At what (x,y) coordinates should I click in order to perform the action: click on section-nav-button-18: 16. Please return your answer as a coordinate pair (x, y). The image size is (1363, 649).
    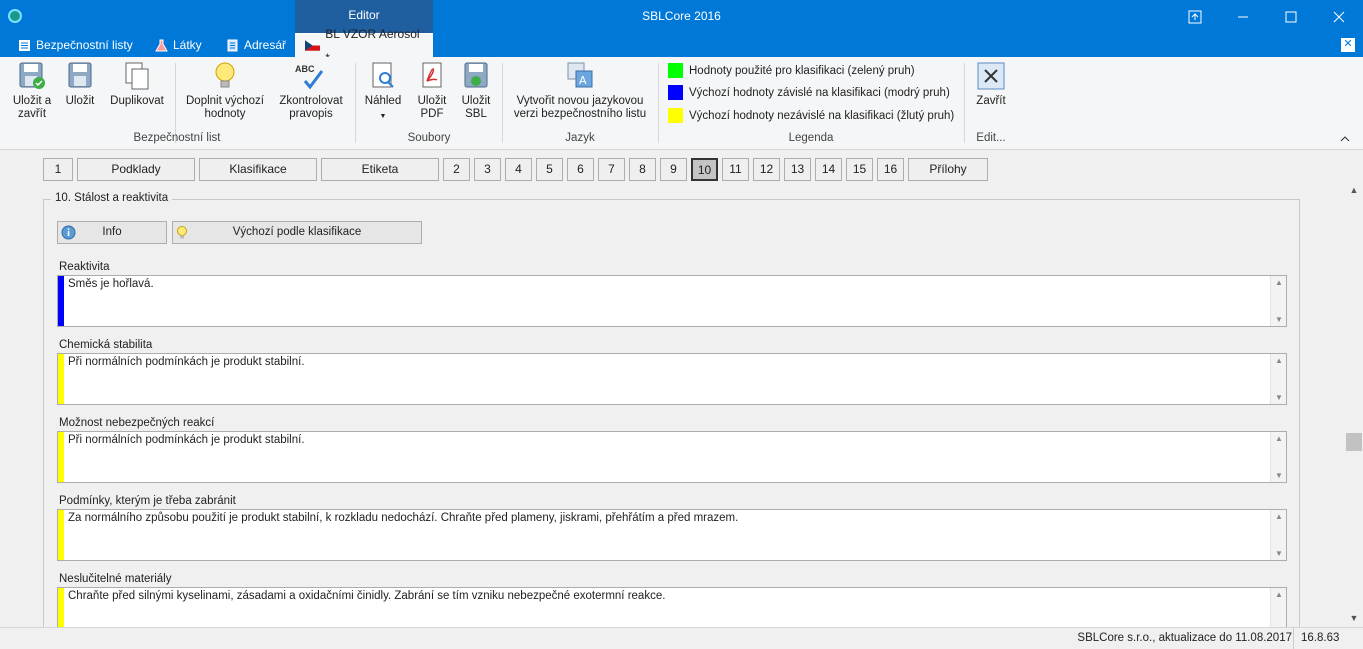
    Looking at the image, I should click on (890, 169).